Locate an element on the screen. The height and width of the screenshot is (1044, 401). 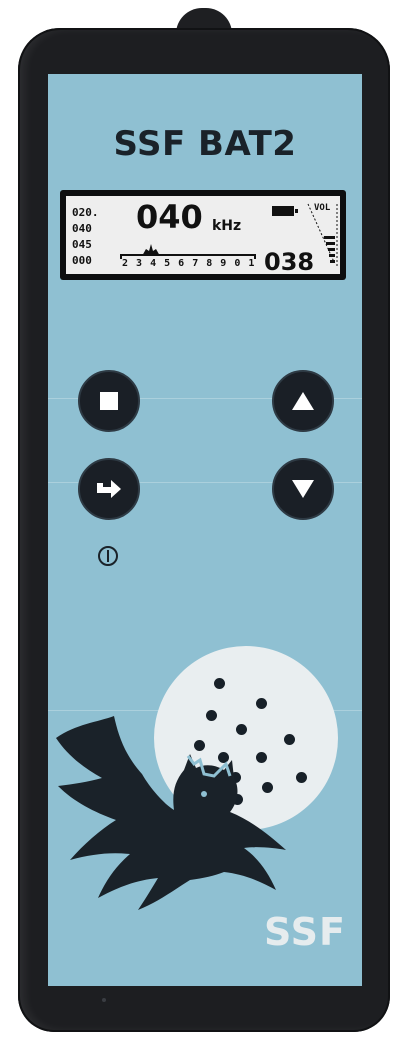
triangle-up-icon is located at coordinates (303, 401).